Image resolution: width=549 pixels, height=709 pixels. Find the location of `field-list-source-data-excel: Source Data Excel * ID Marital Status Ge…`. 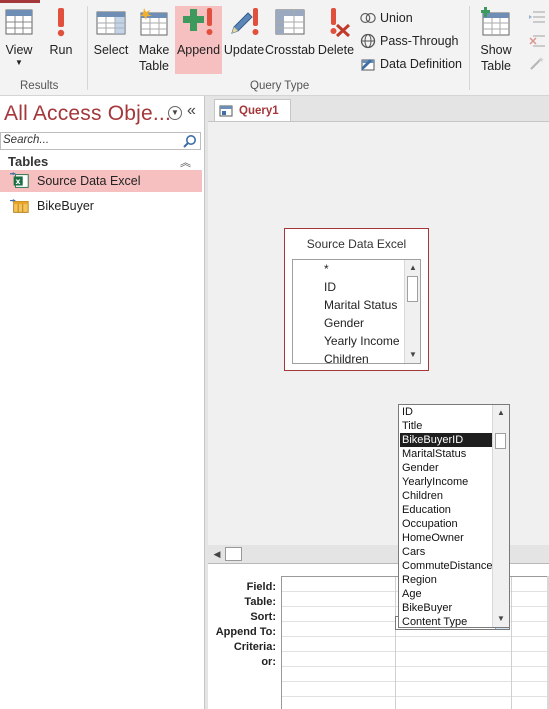

field-list-source-data-excel: Source Data Excel * ID Marital Status Ge… is located at coordinates (356, 299).